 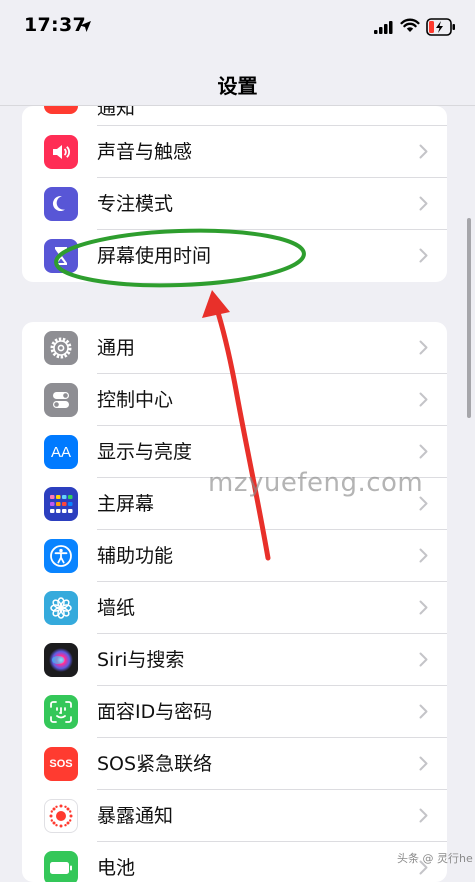 I want to click on battery-charging-icon, so click(x=440, y=27).